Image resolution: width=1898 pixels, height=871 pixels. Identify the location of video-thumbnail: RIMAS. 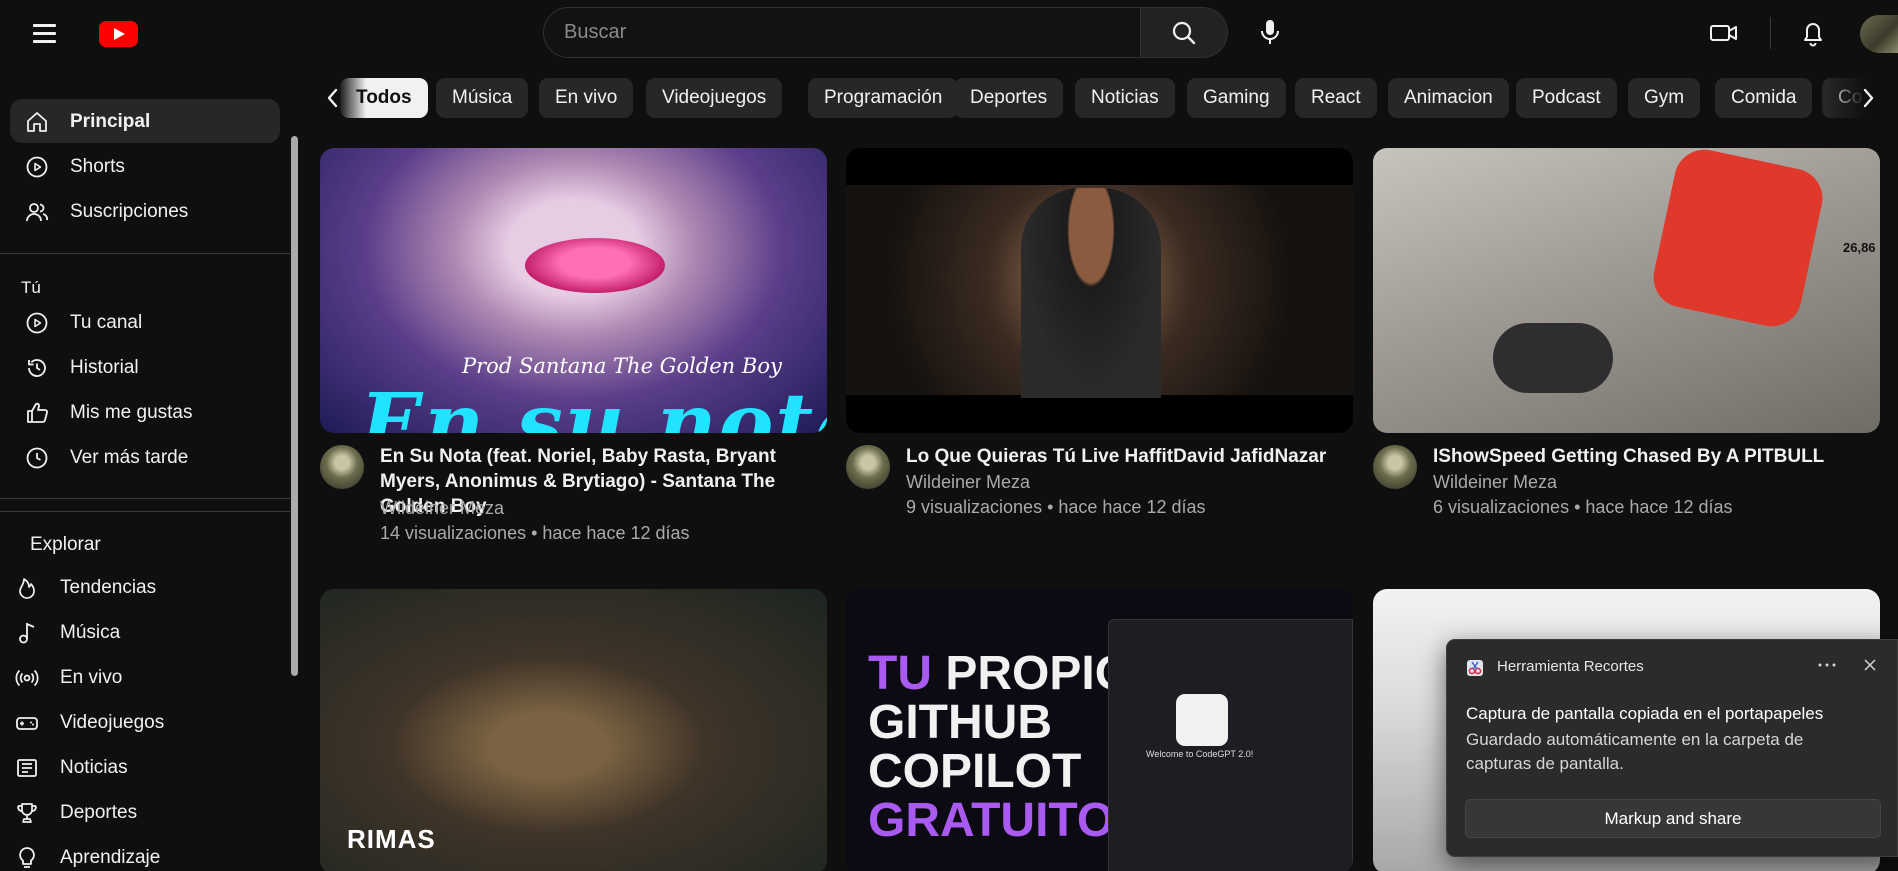
(573, 730).